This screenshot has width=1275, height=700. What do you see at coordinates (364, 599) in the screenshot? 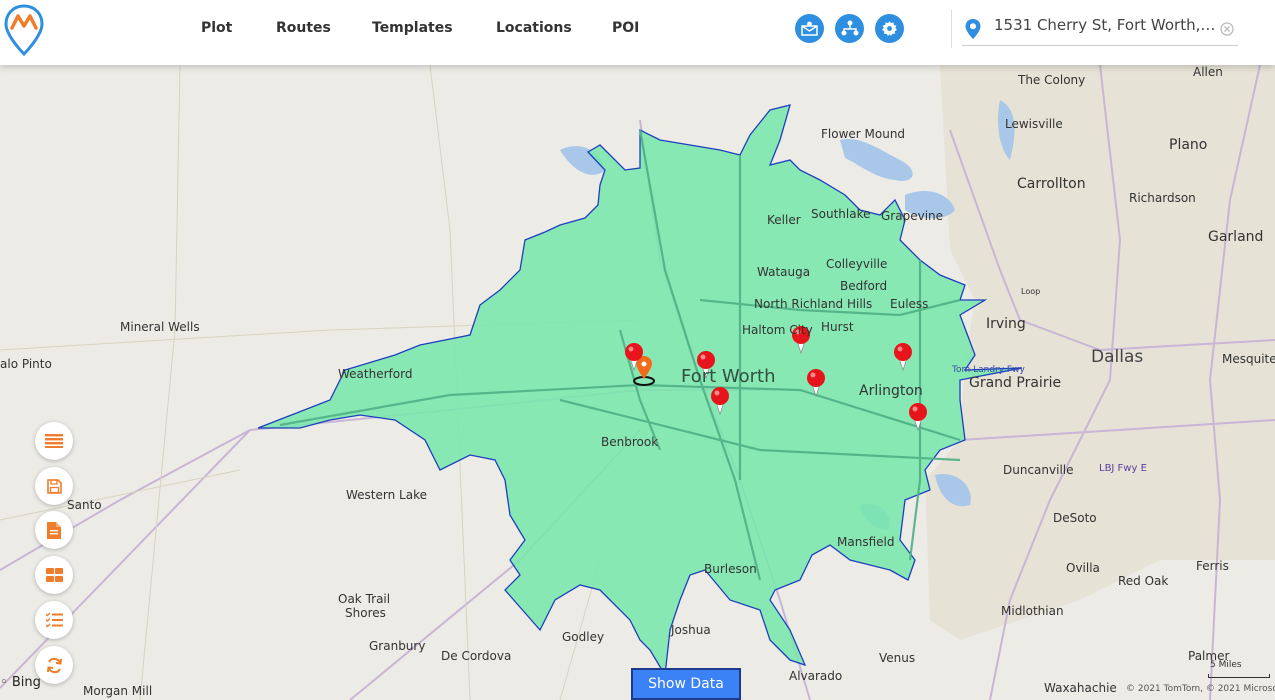
I see `map-label: Oak Trail` at bounding box center [364, 599].